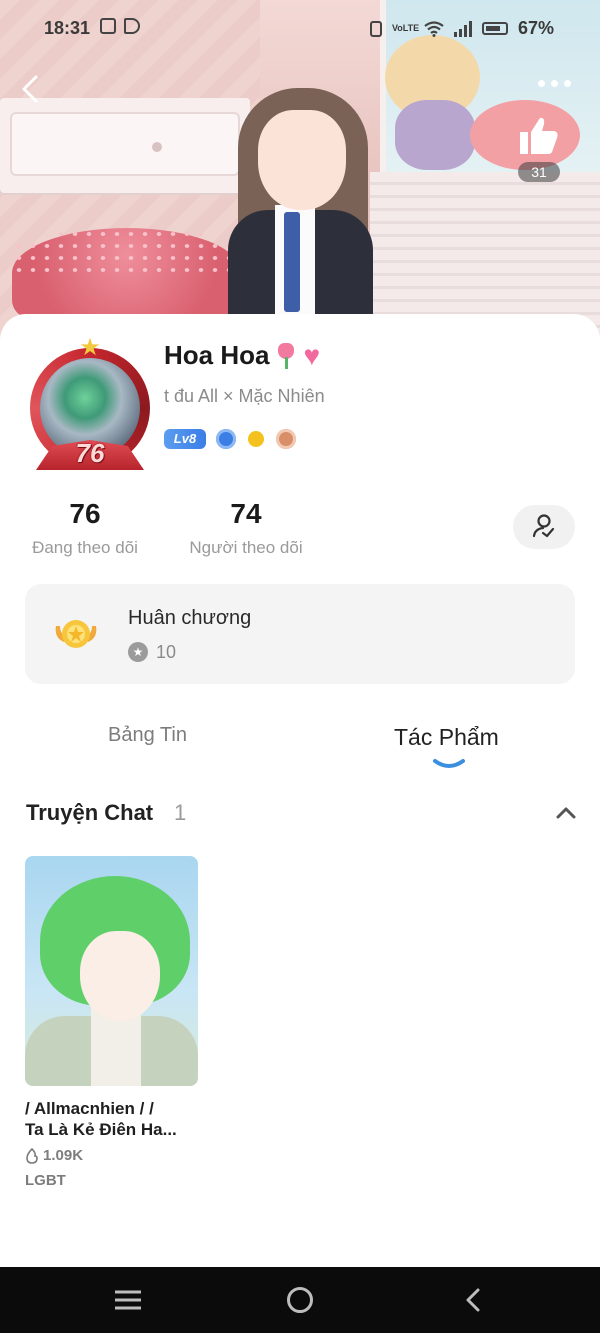 The height and width of the screenshot is (1333, 600). I want to click on play-store-icon, so click(132, 26).